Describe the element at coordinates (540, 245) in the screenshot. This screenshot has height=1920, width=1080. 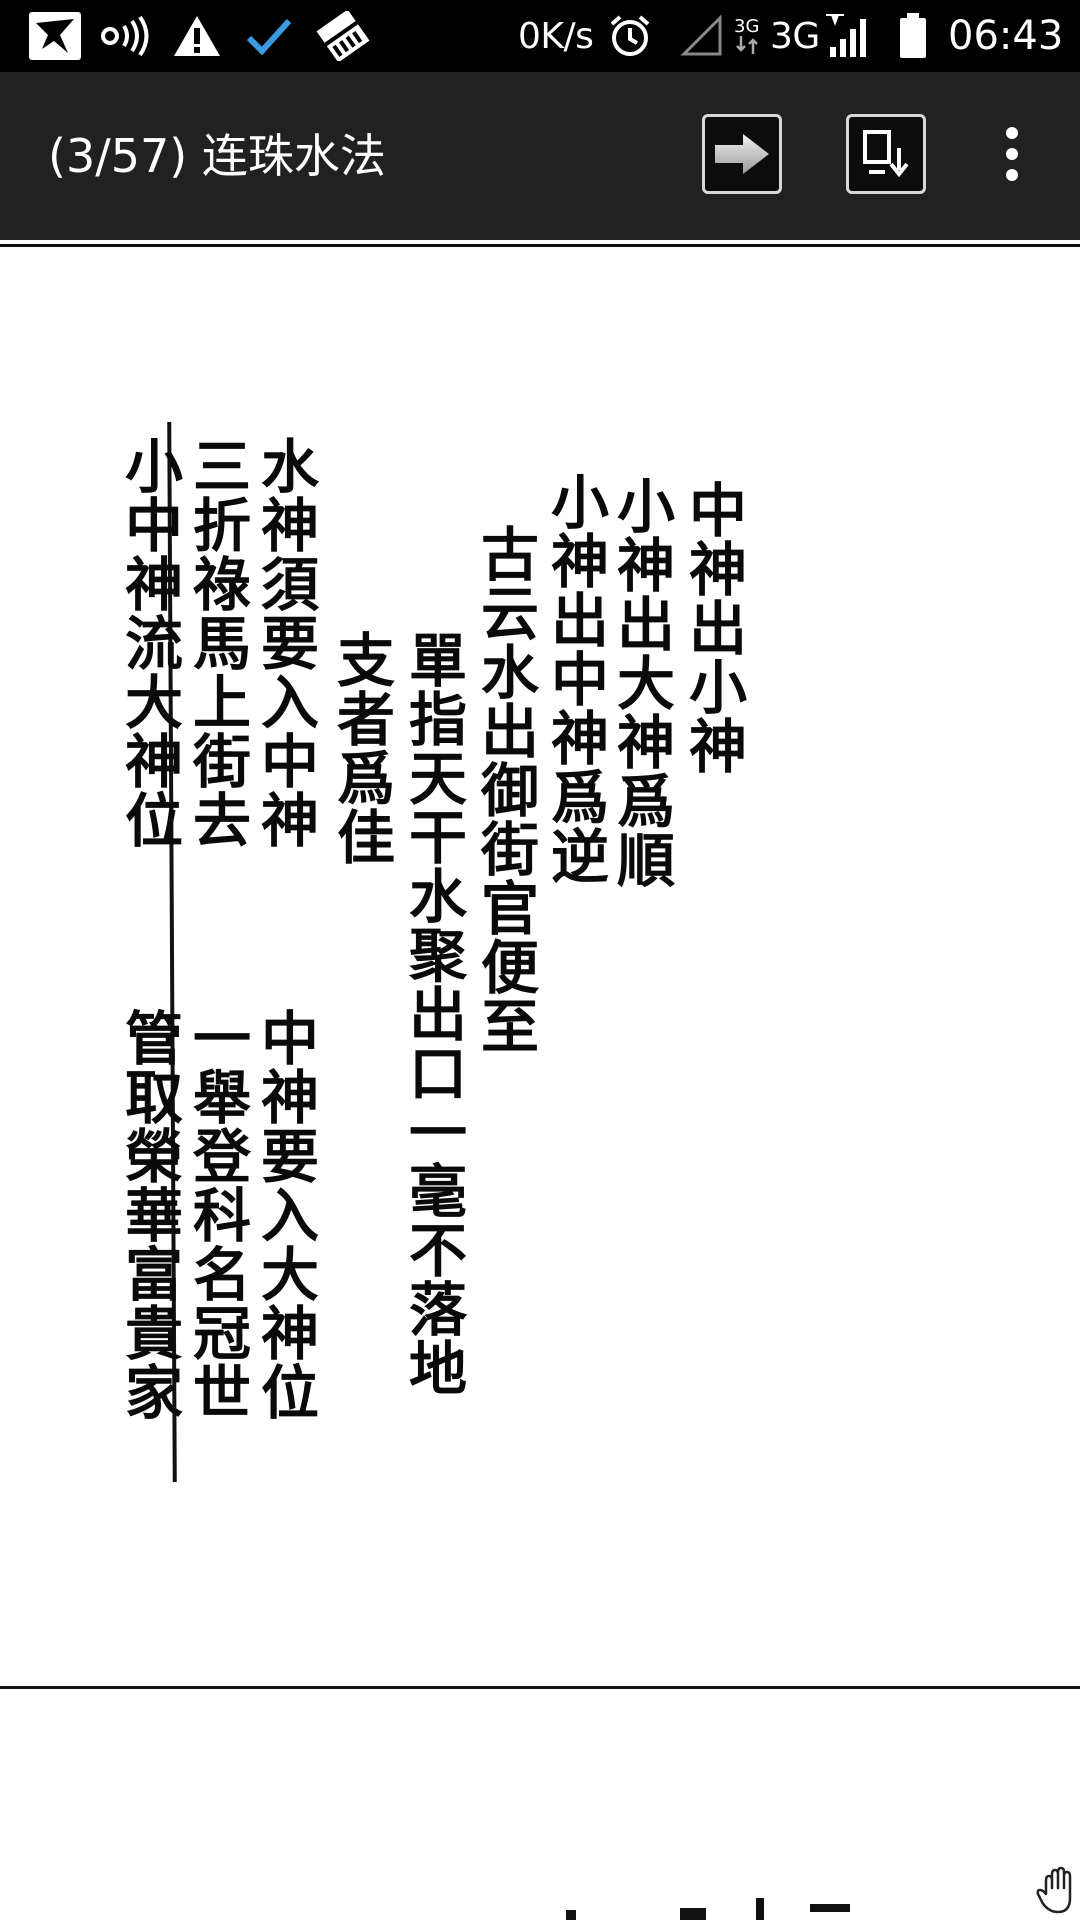
I see `page-border-top` at that location.